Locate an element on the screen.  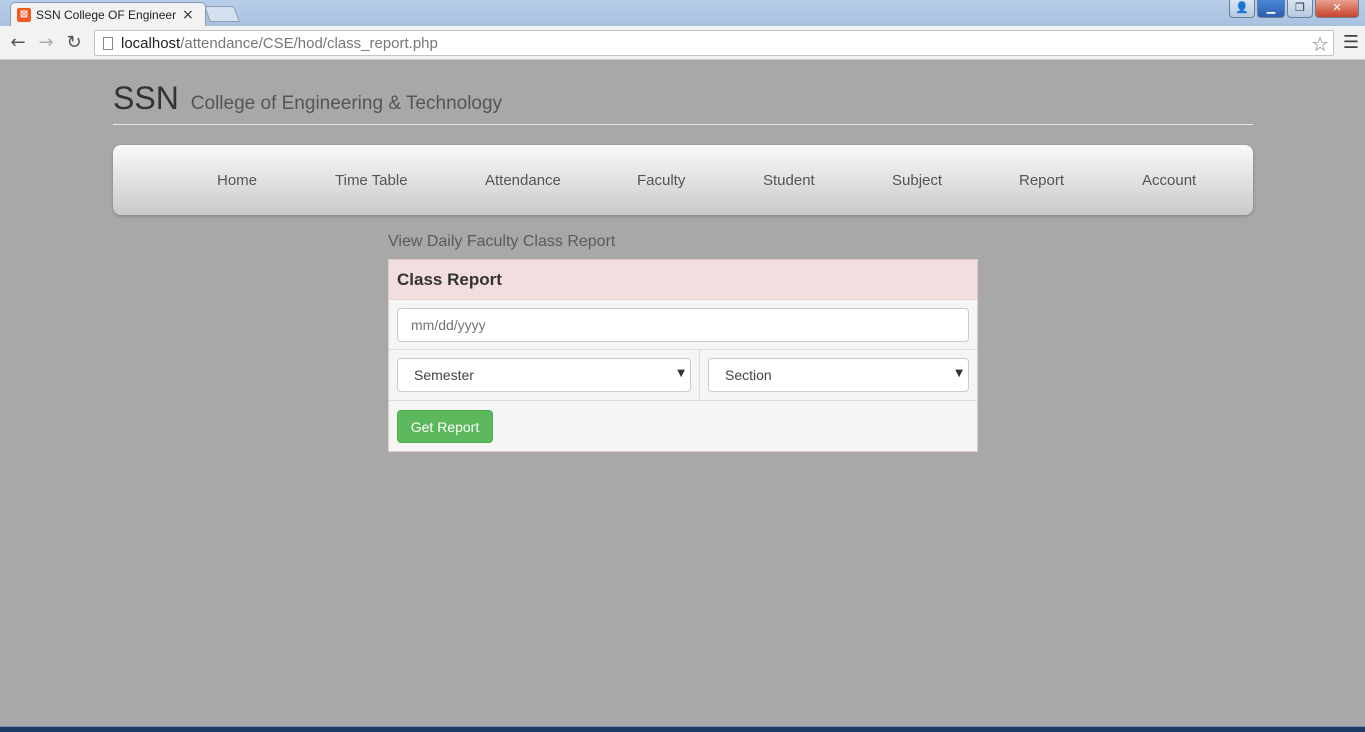
button-row: Get Report is located at coordinates (683, 426).